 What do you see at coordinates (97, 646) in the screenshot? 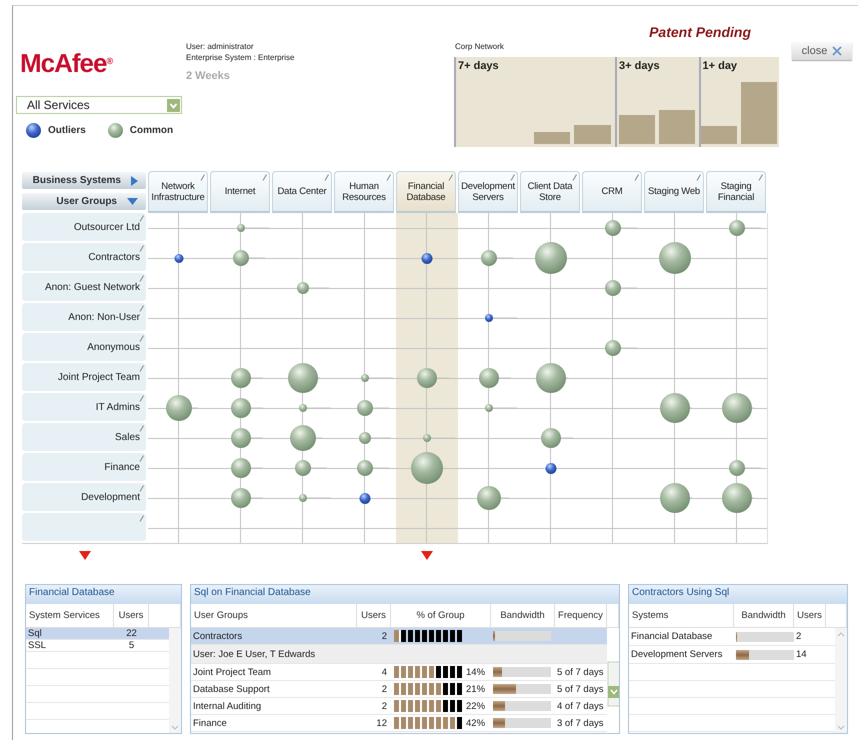
I see `table-row: SSL 5` at bounding box center [97, 646].